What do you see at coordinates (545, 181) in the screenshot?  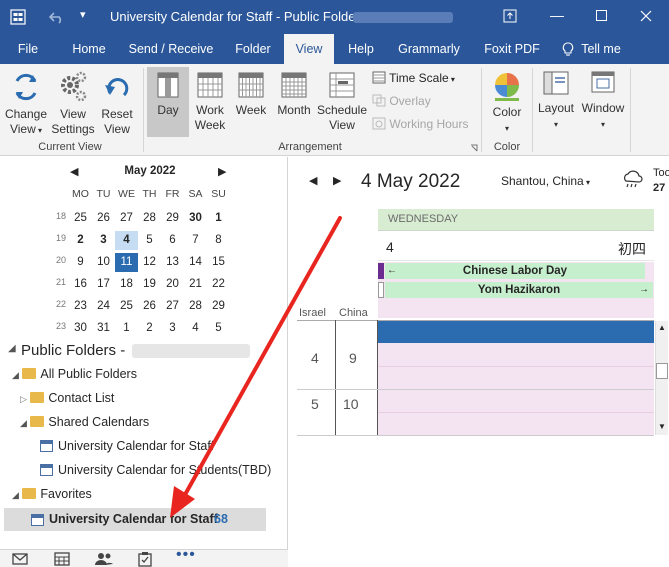 I see `weather-location-dropdown: Shantou, China ▾` at bounding box center [545, 181].